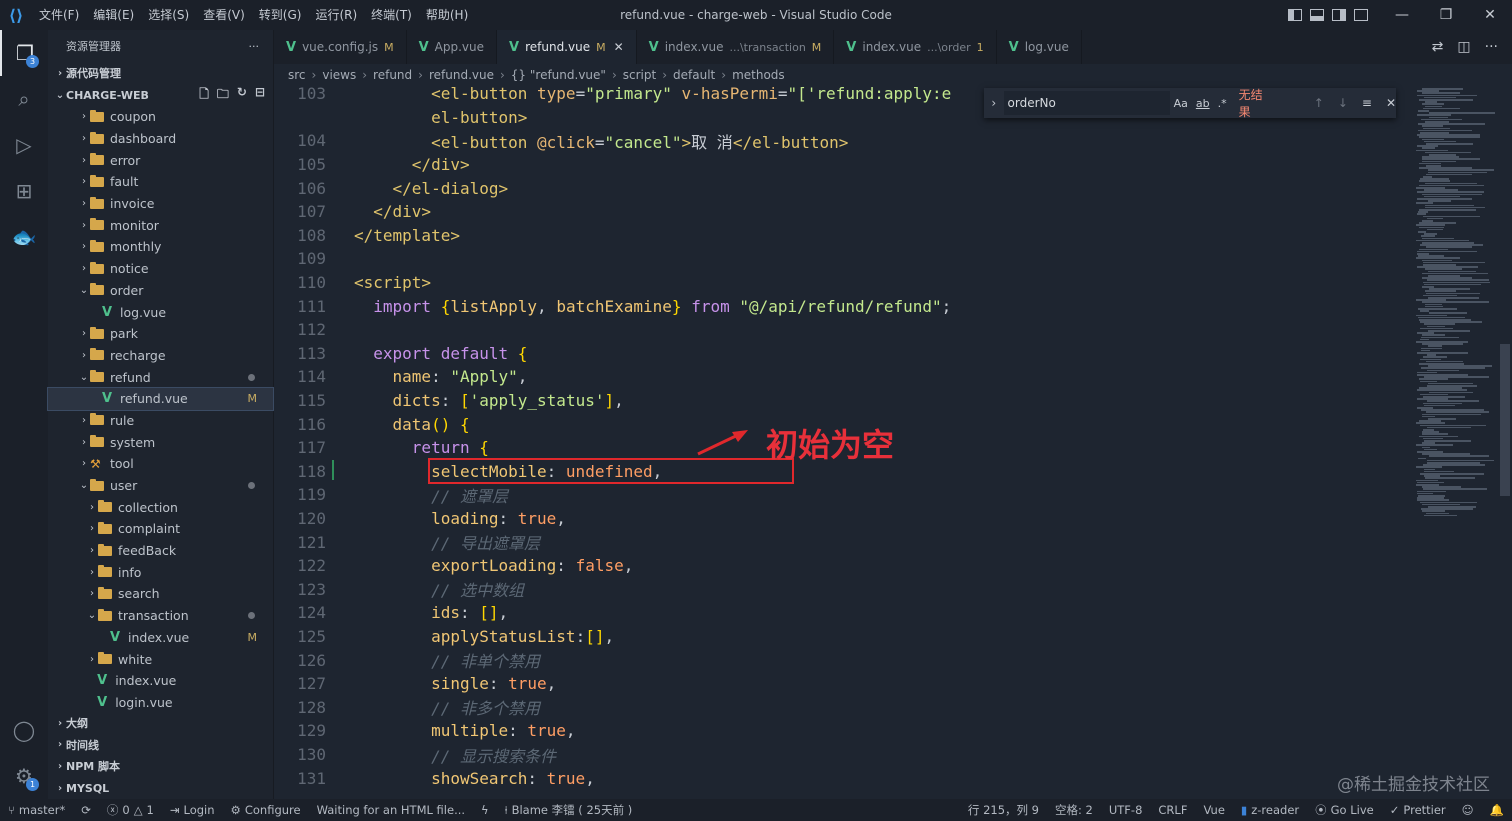 Image resolution: width=1512 pixels, height=821 pixels. Describe the element at coordinates (160, 204) in the screenshot. I see `folder-item: › invoice` at that location.